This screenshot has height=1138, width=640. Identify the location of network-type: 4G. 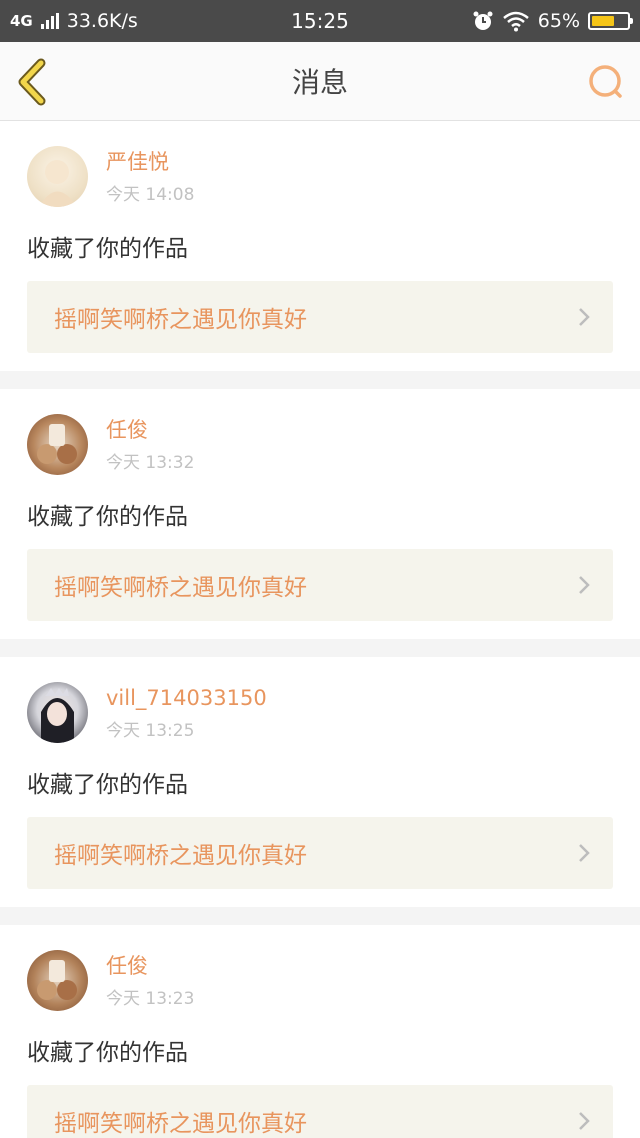
(21, 21).